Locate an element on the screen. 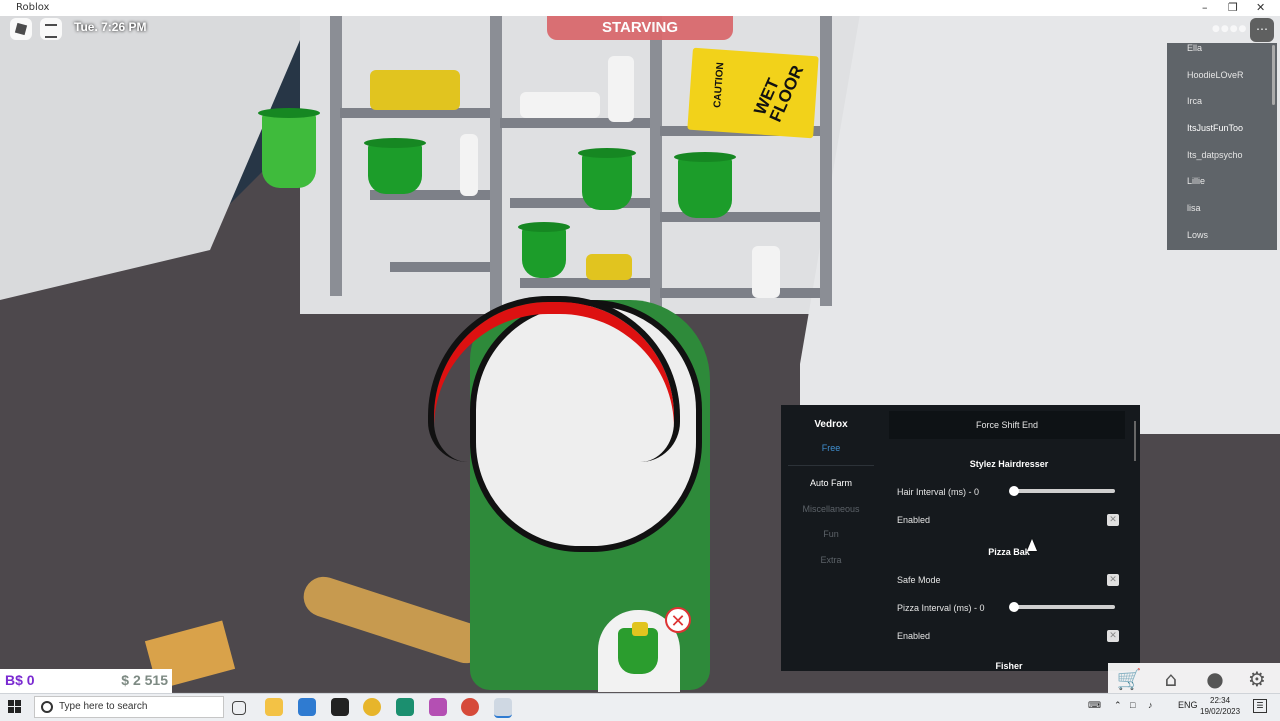 This screenshot has height=721, width=1280. panel-brand: Vedrox is located at coordinates (831, 424).